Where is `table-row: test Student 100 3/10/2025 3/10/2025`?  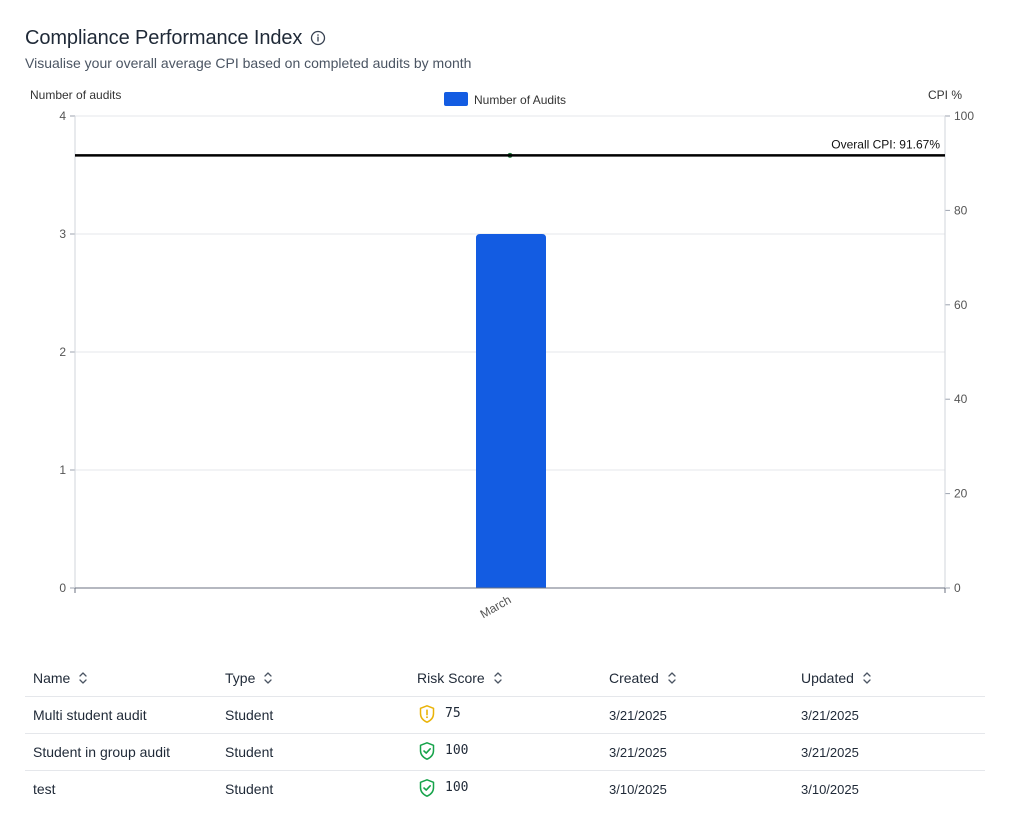 table-row: test Student 100 3/10/2025 3/10/2025 is located at coordinates (505, 789).